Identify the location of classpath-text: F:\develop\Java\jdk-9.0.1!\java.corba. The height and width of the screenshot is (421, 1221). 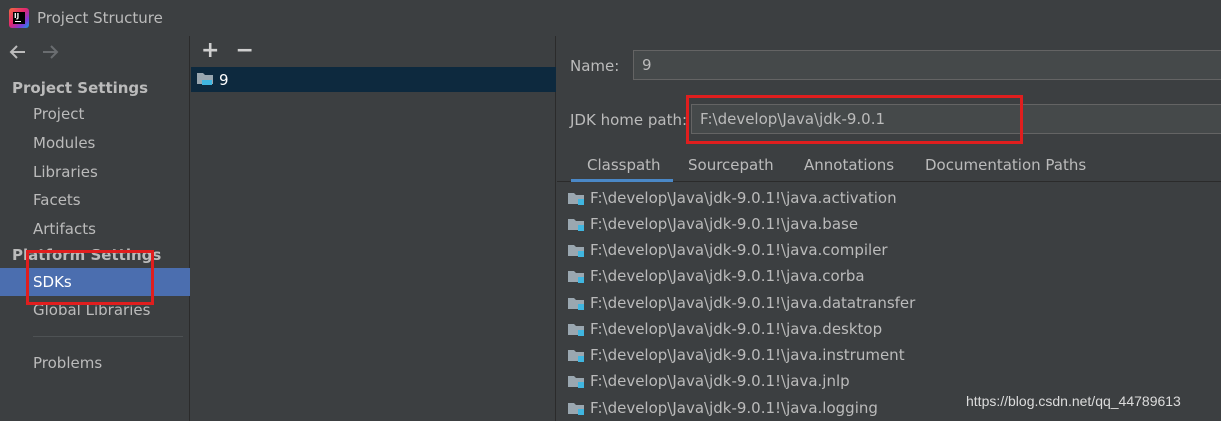
(727, 276).